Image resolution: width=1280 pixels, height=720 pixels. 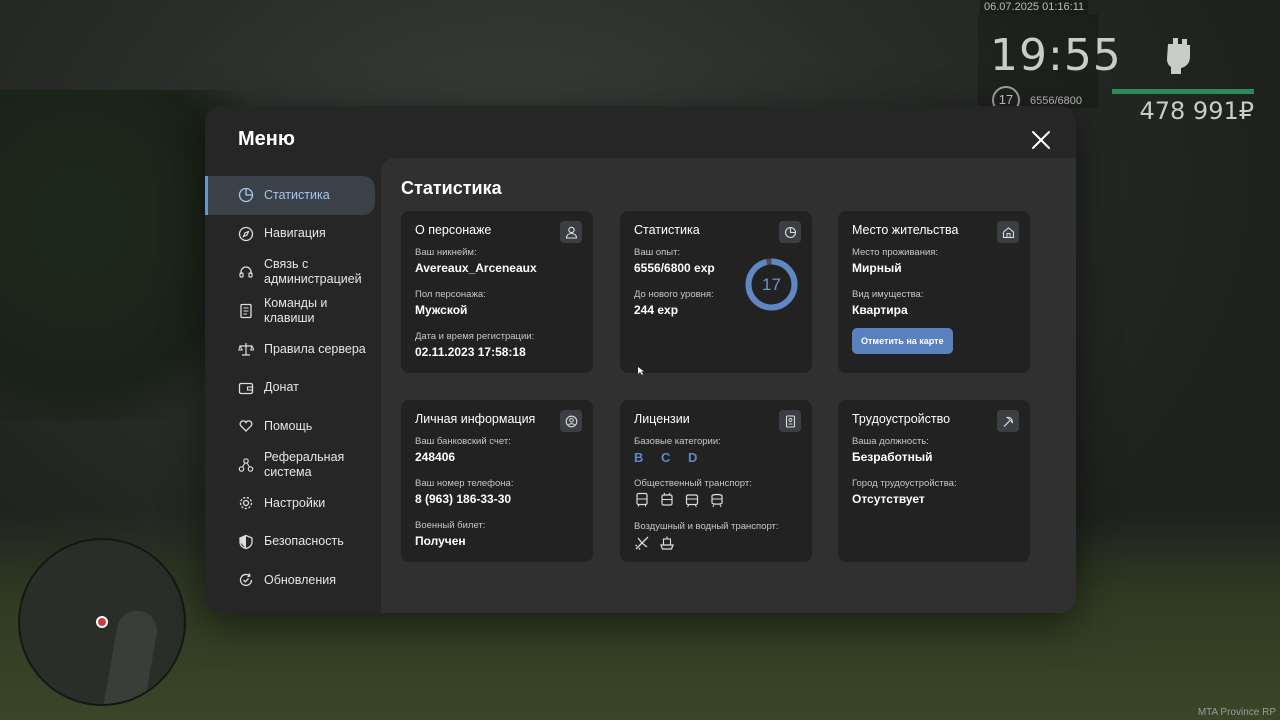 I want to click on license-categories: B C D, so click(x=669, y=457).